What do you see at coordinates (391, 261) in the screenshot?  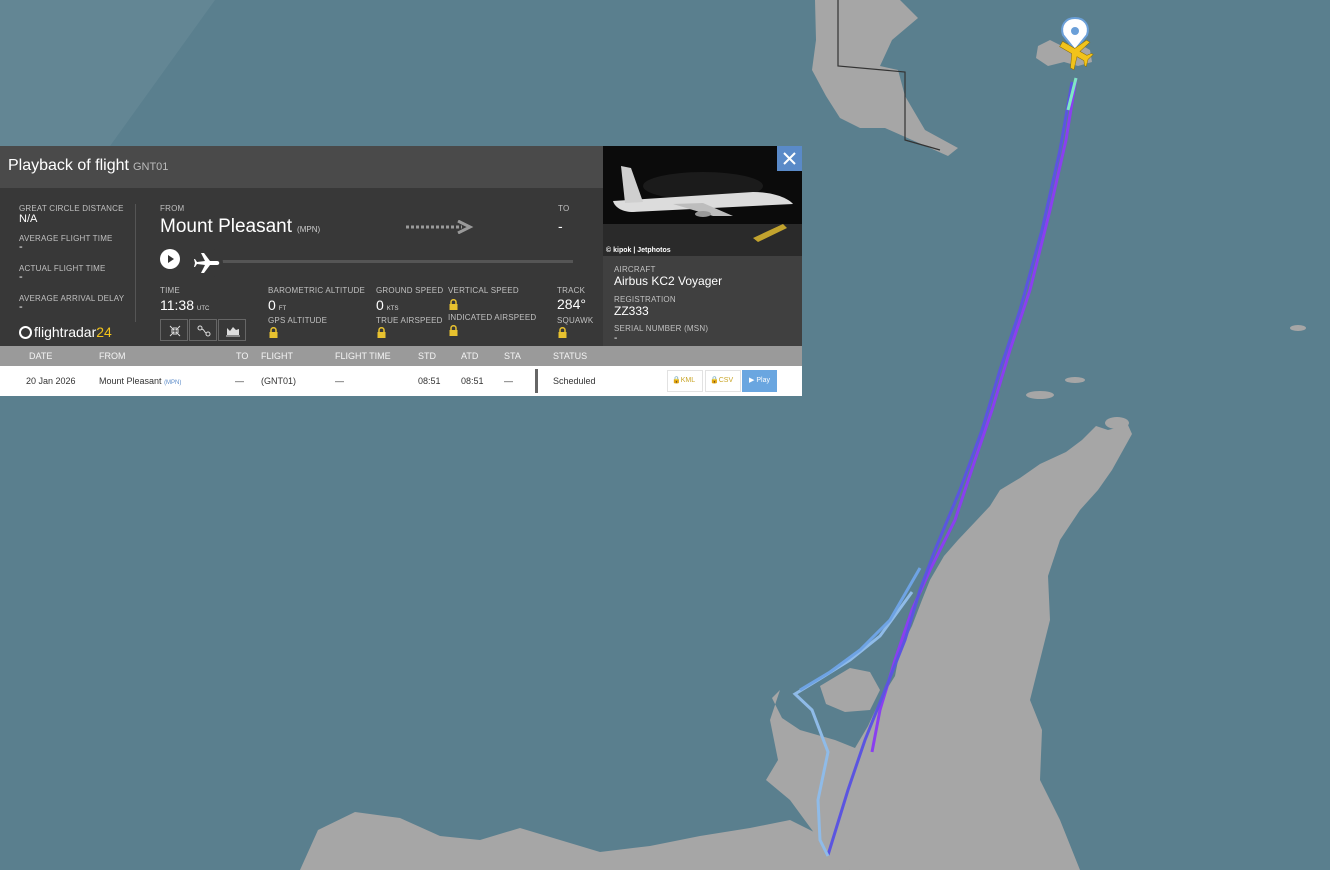 I see `timeline-track` at bounding box center [391, 261].